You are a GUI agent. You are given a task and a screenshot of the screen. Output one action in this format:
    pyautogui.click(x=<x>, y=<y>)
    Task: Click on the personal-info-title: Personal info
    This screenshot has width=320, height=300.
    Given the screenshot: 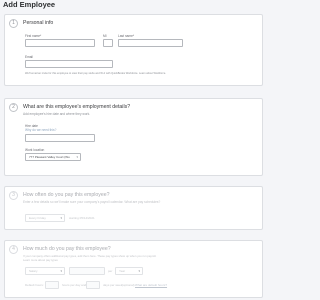 What is the action you would take?
    pyautogui.click(x=38, y=23)
    